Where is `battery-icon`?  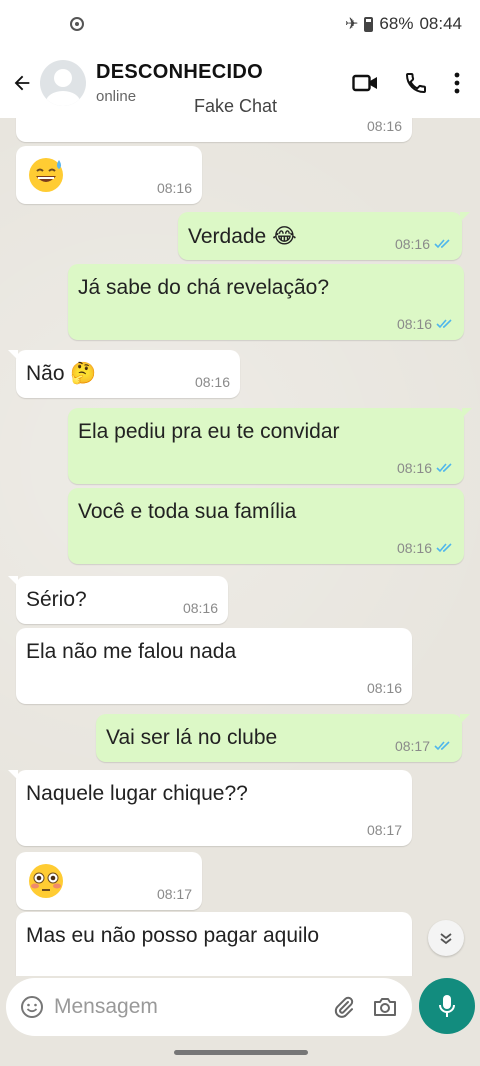
battery-icon is located at coordinates (369, 24).